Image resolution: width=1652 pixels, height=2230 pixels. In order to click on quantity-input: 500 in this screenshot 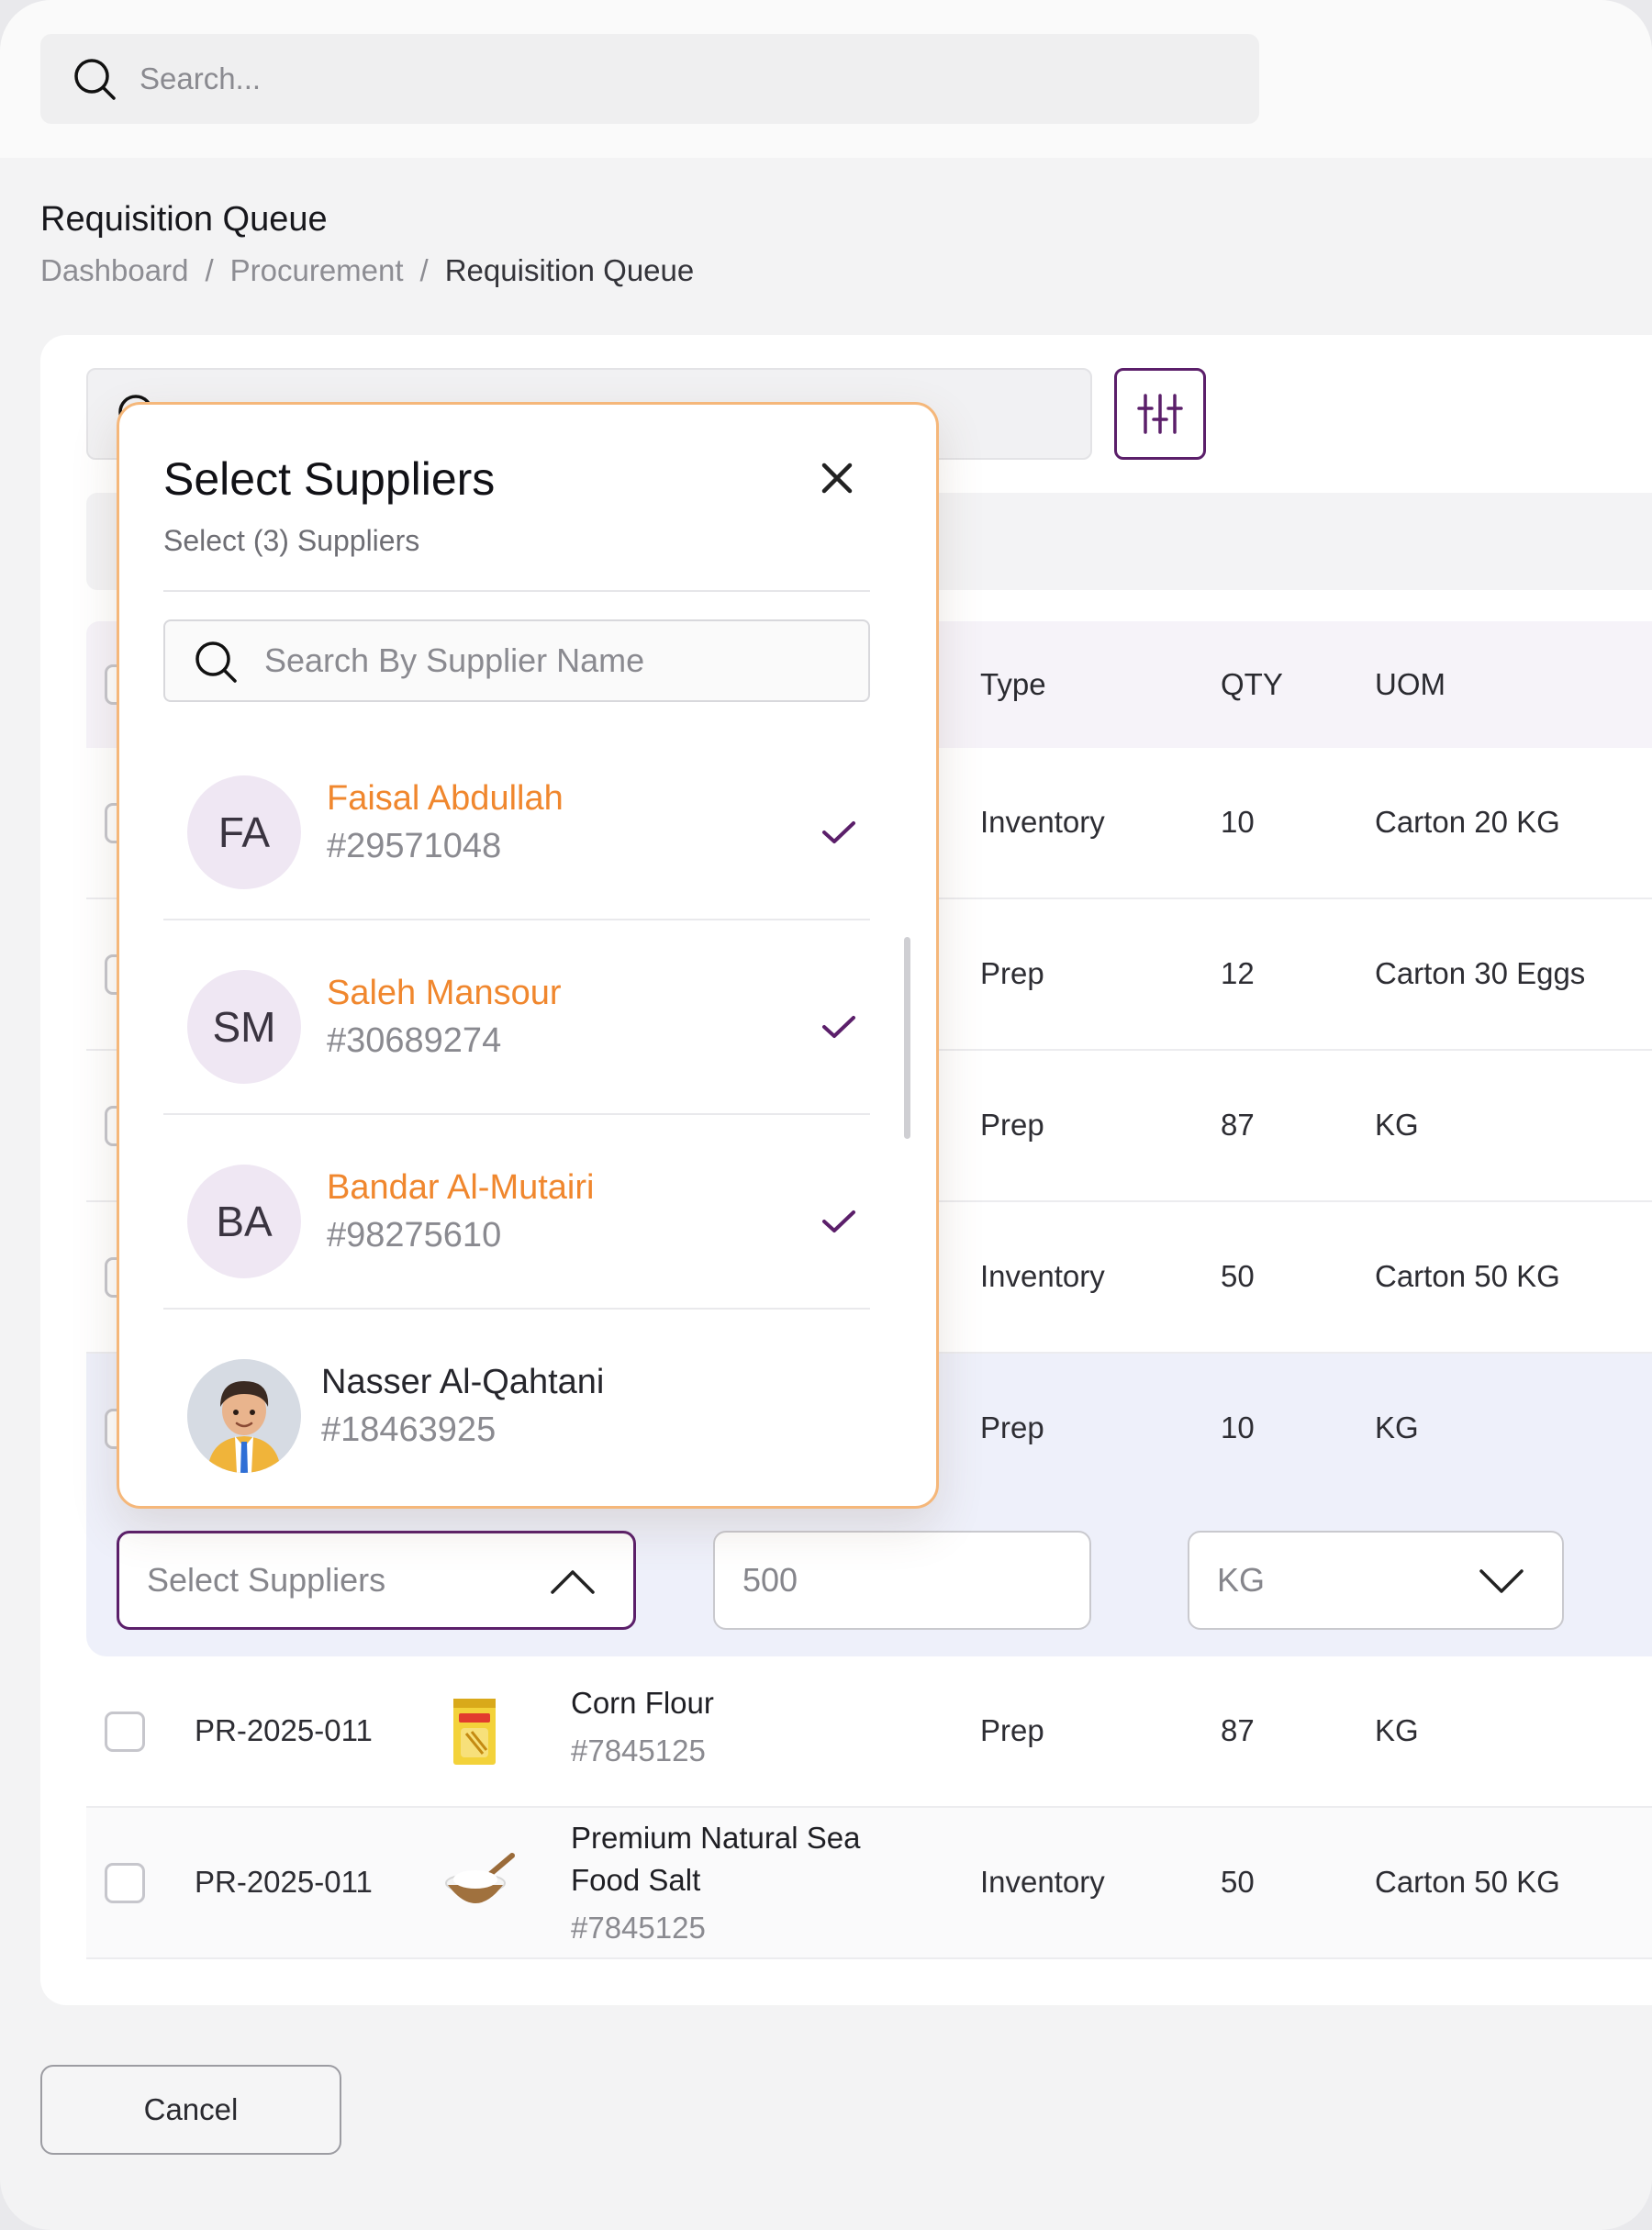, I will do `click(902, 1580)`.